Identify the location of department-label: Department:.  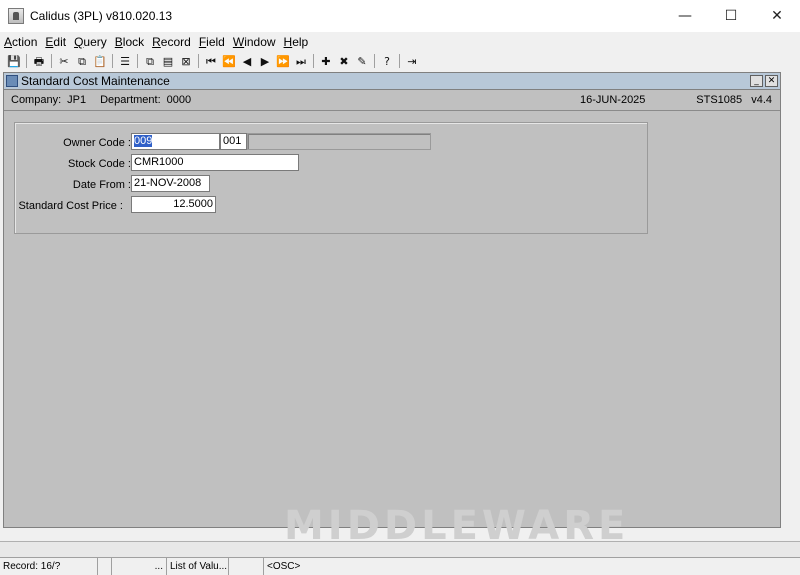
(130, 100).